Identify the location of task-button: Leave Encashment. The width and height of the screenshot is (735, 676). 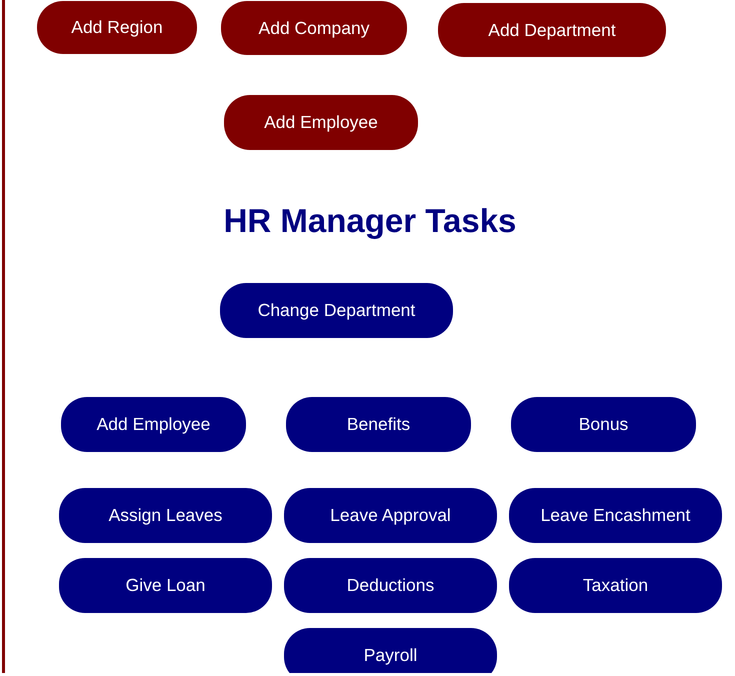
(615, 515).